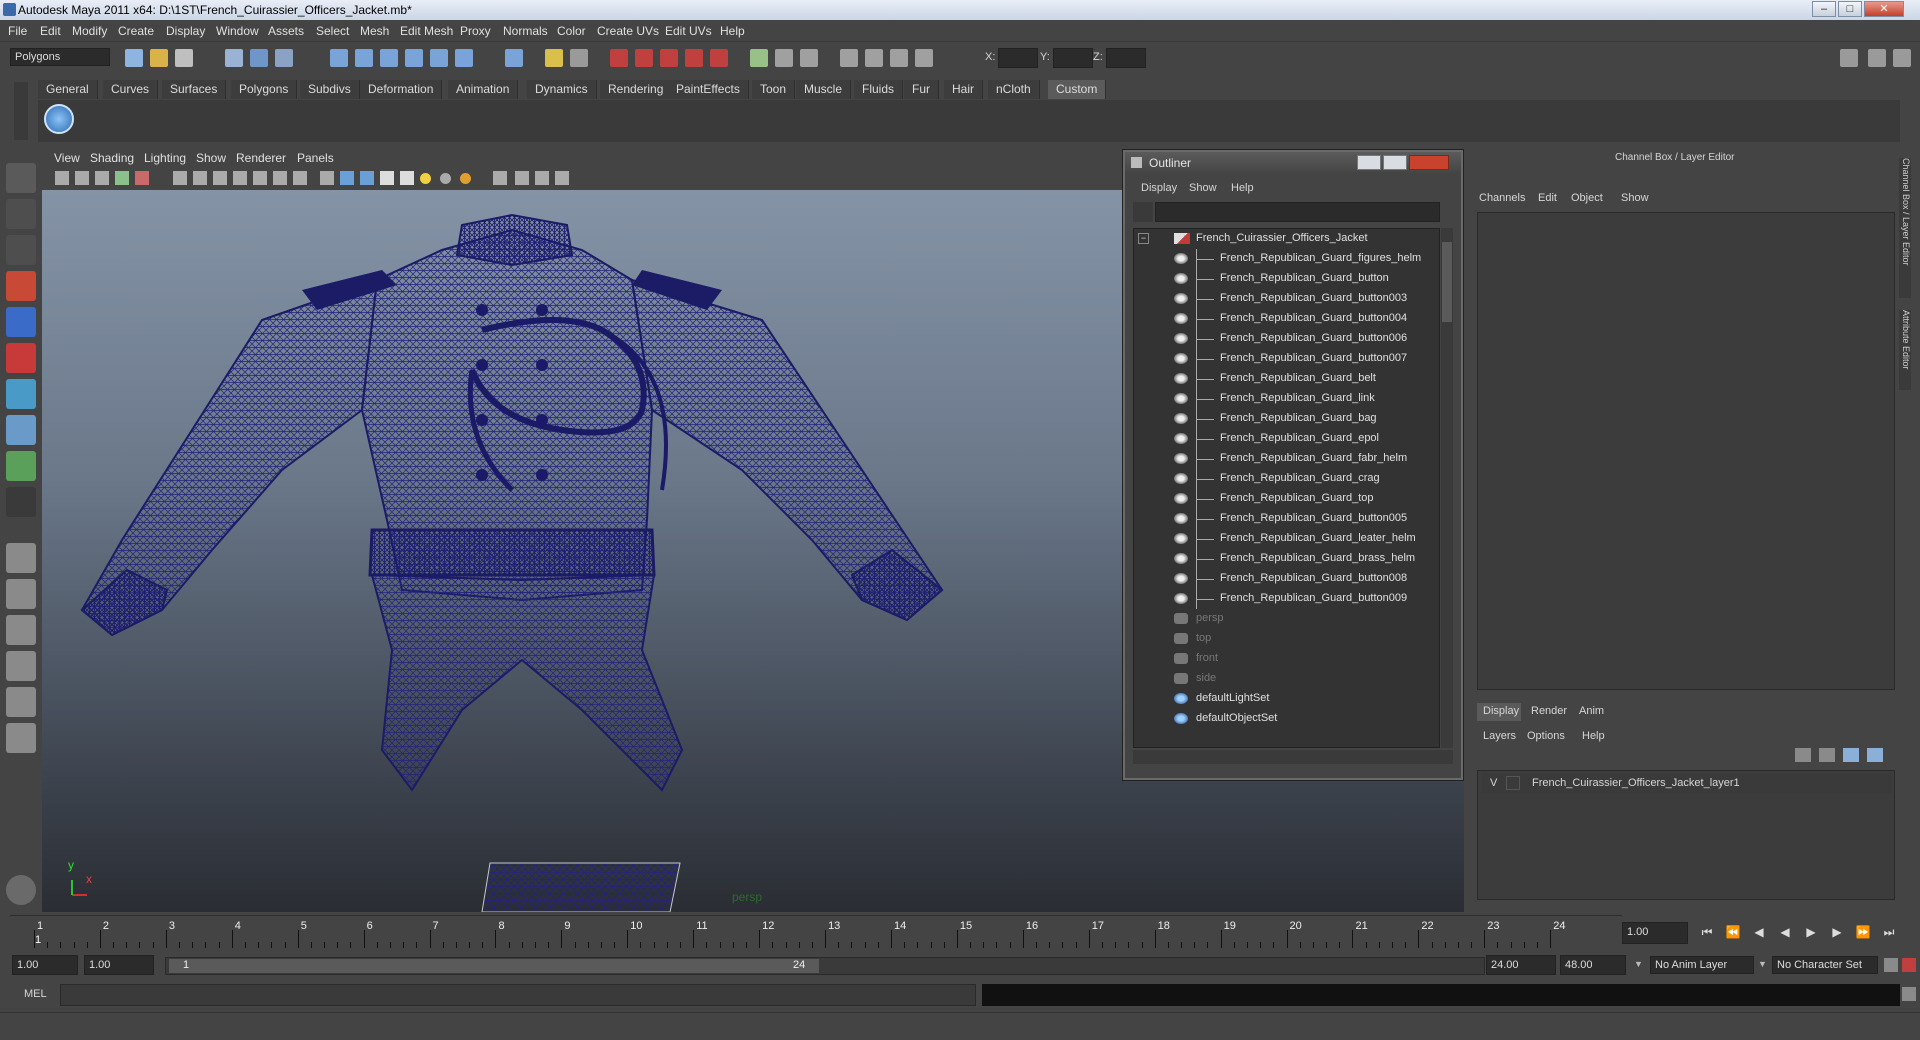 This screenshot has width=1920, height=1040. I want to click on ipr-render-icon, so click(644, 58).